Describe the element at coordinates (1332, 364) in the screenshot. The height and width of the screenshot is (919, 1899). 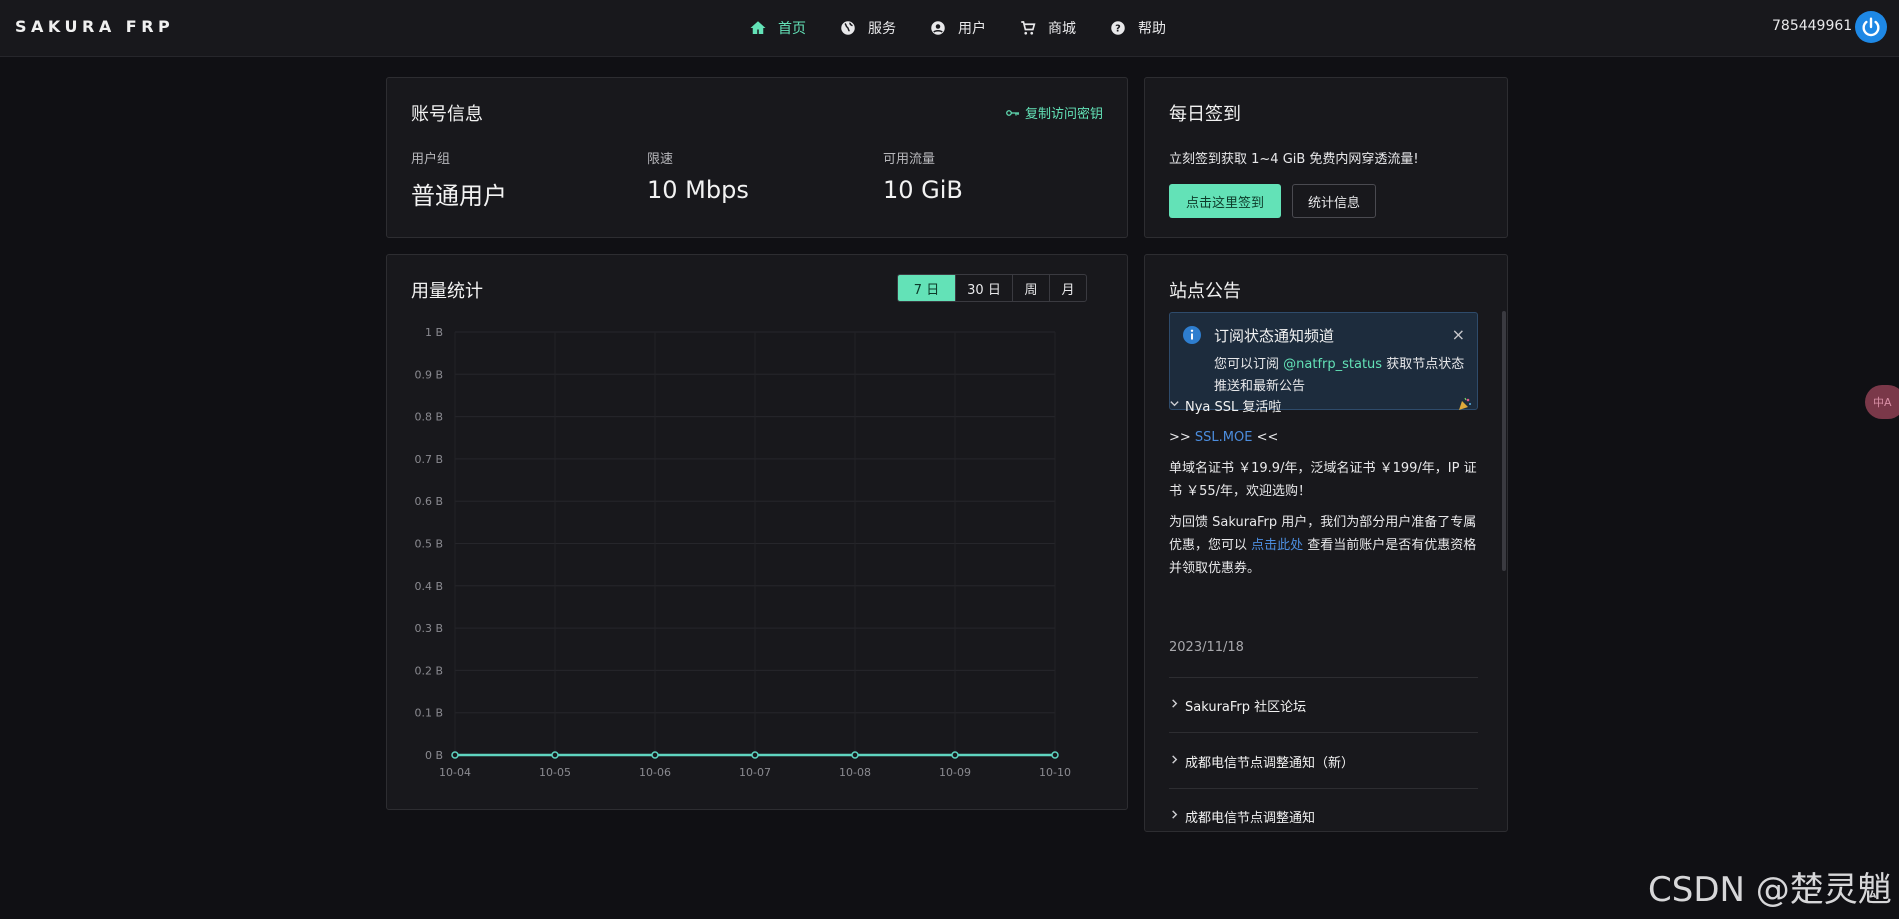
I see `natfrp-status-link: @natfrp_status` at that location.